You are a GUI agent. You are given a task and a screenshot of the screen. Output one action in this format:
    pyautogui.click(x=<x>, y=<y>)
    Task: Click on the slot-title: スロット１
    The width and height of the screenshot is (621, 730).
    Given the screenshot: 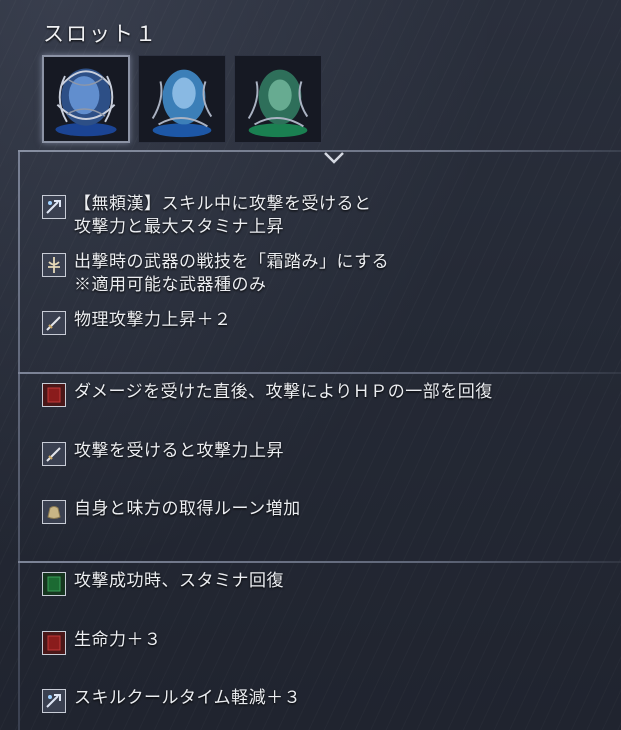 What is the action you would take?
    pyautogui.click(x=100, y=34)
    